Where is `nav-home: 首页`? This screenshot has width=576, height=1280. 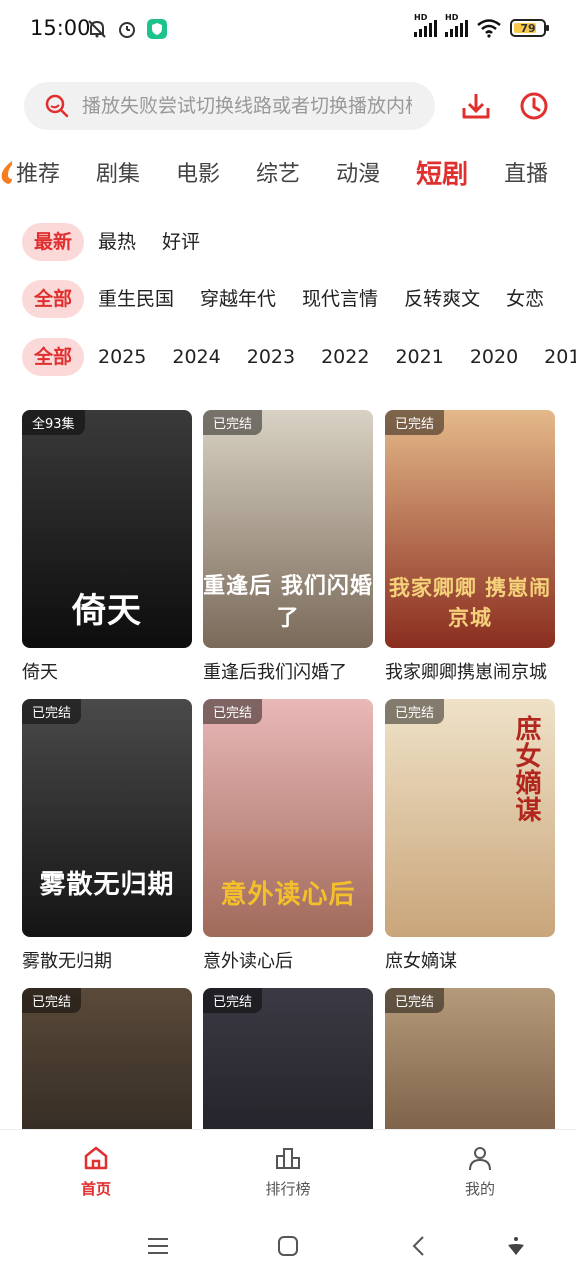
nav-home: 首页 is located at coordinates (96, 1170).